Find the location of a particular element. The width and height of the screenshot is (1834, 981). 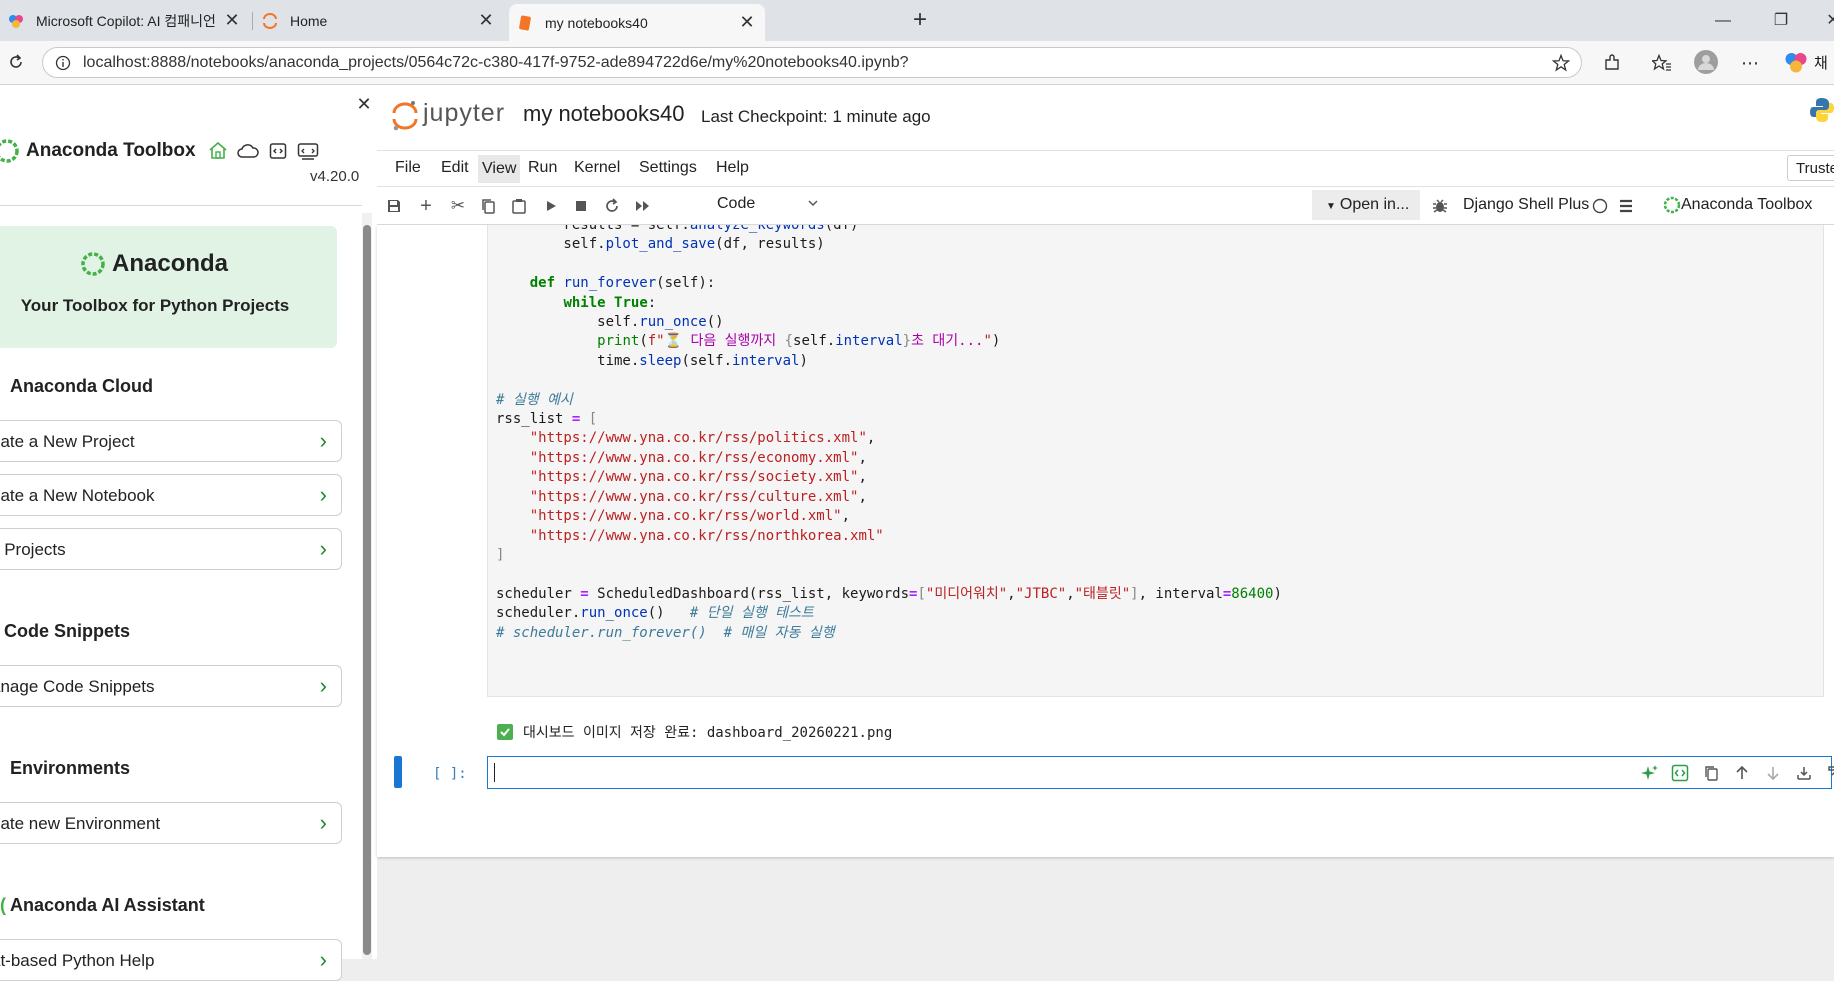

home-icon is located at coordinates (218, 151).